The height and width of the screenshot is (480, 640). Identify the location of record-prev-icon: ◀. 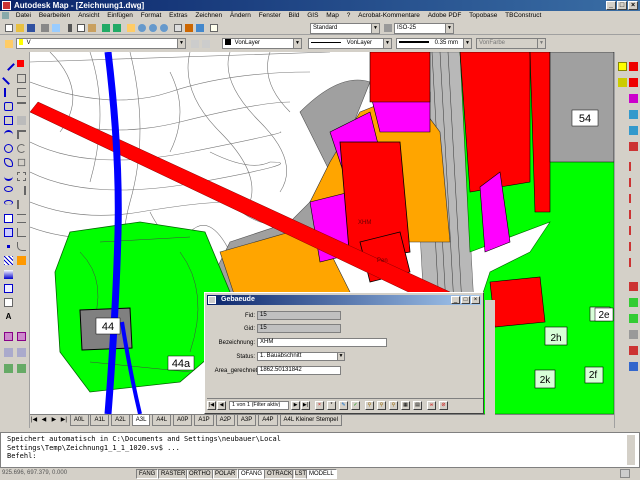
(221, 405).